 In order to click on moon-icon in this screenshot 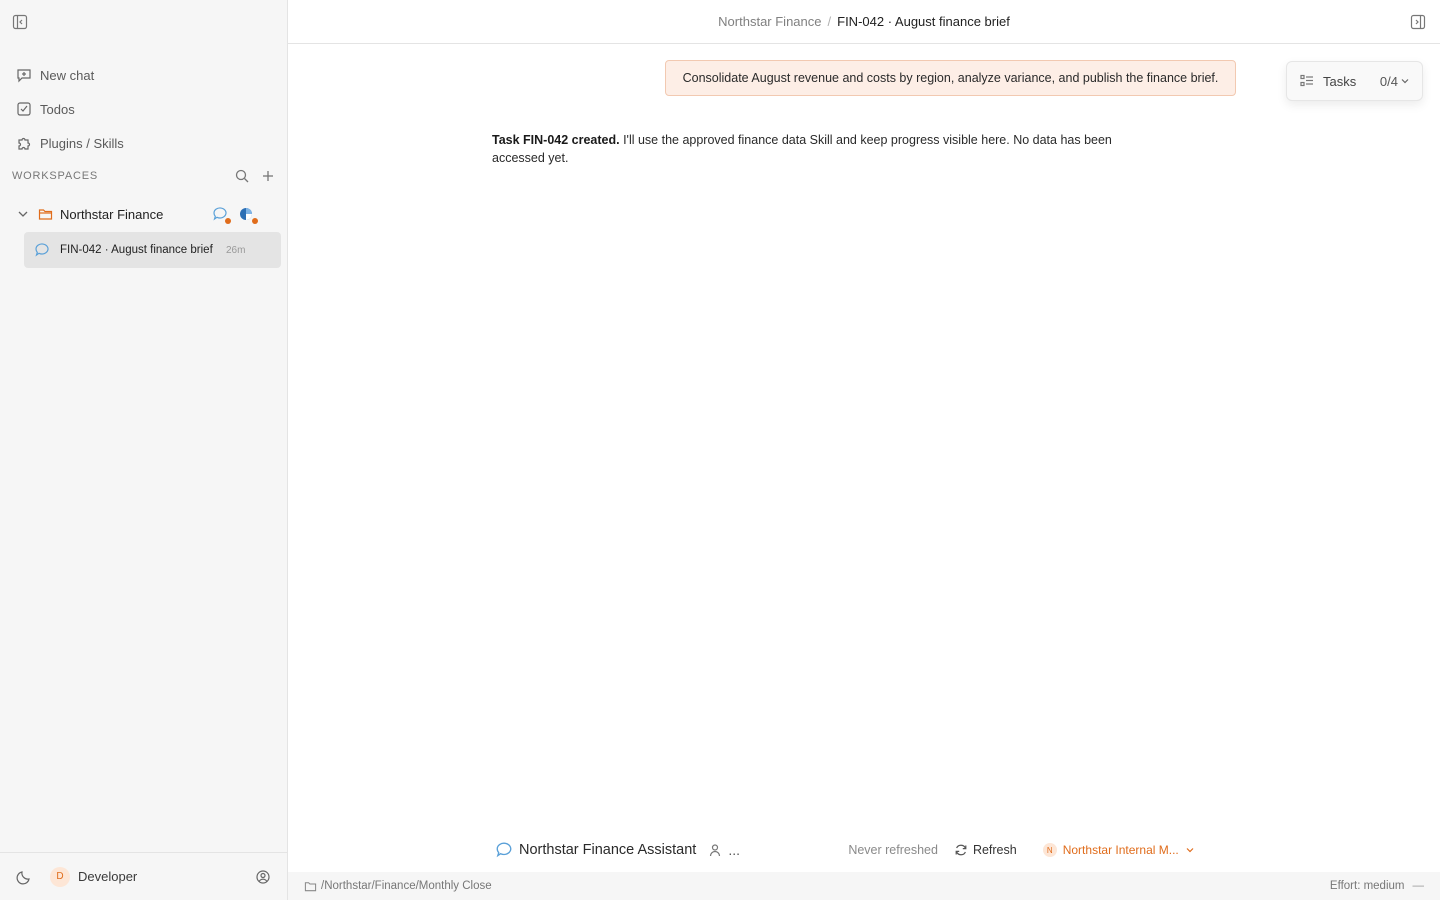, I will do `click(24, 877)`.